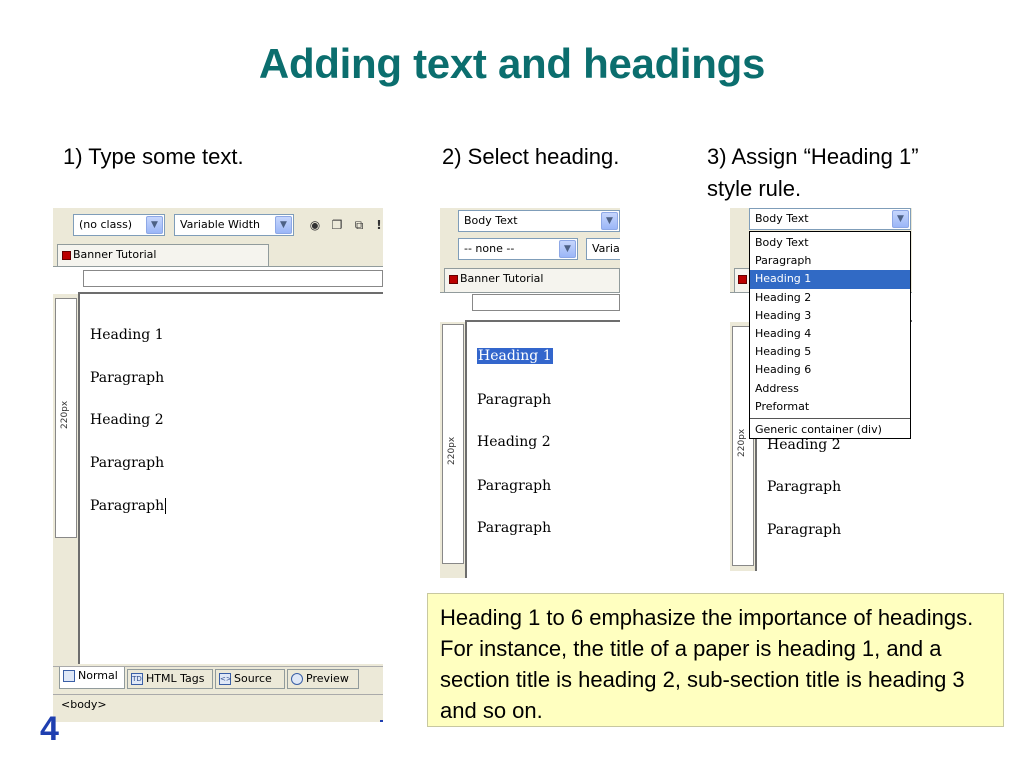 This screenshot has width=1024, height=768. Describe the element at coordinates (315, 225) in the screenshot. I see `globe-icon: ◉` at that location.